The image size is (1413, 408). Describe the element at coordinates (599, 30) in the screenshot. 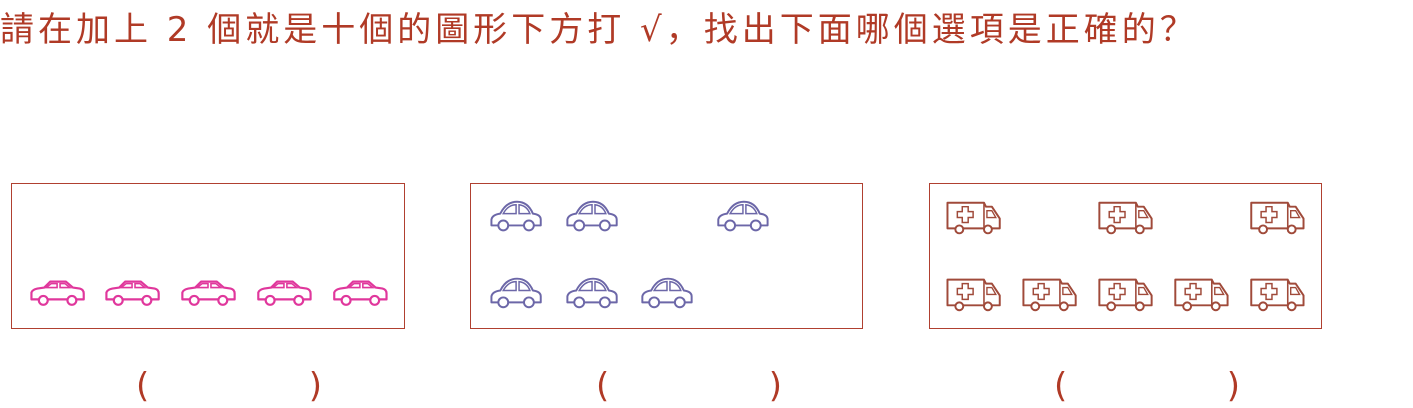

I see `question-text: 請在加上 2 個就是十個的圖形下方打 √，找出下面哪個選項是正確的？` at that location.